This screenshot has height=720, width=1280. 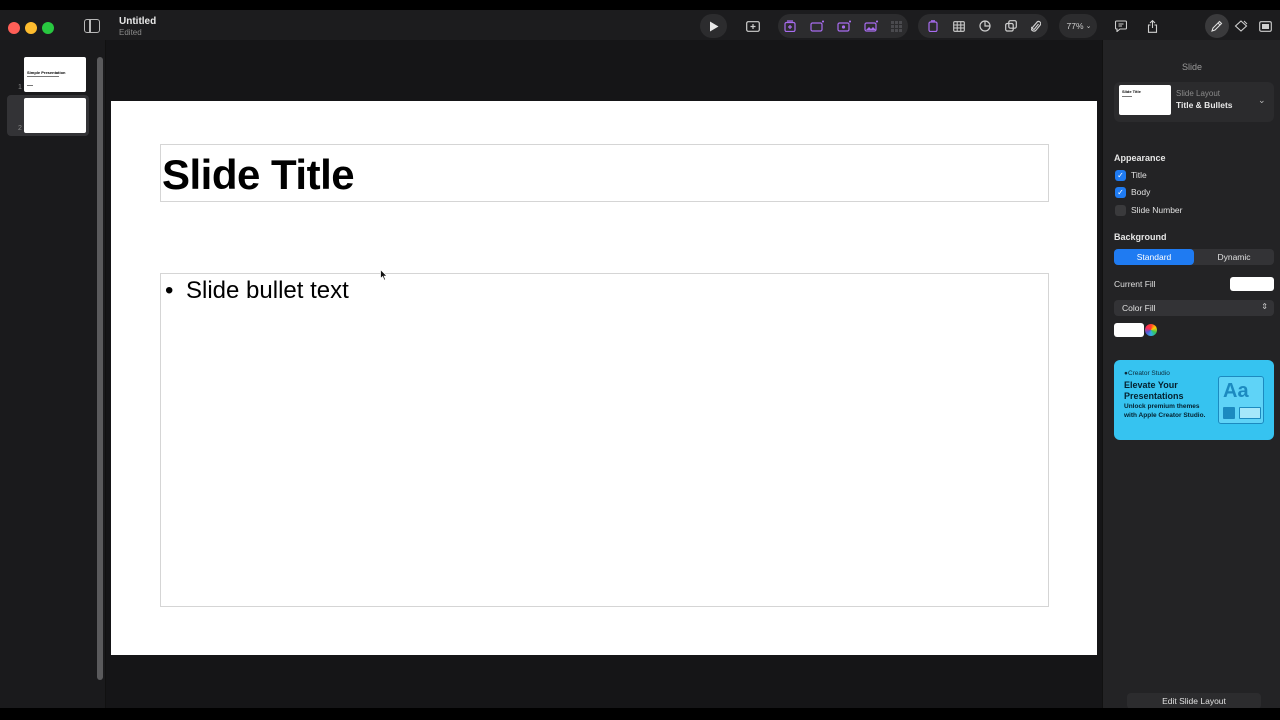 What do you see at coordinates (20, 128) in the screenshot?
I see `slide-number-2: 2` at bounding box center [20, 128].